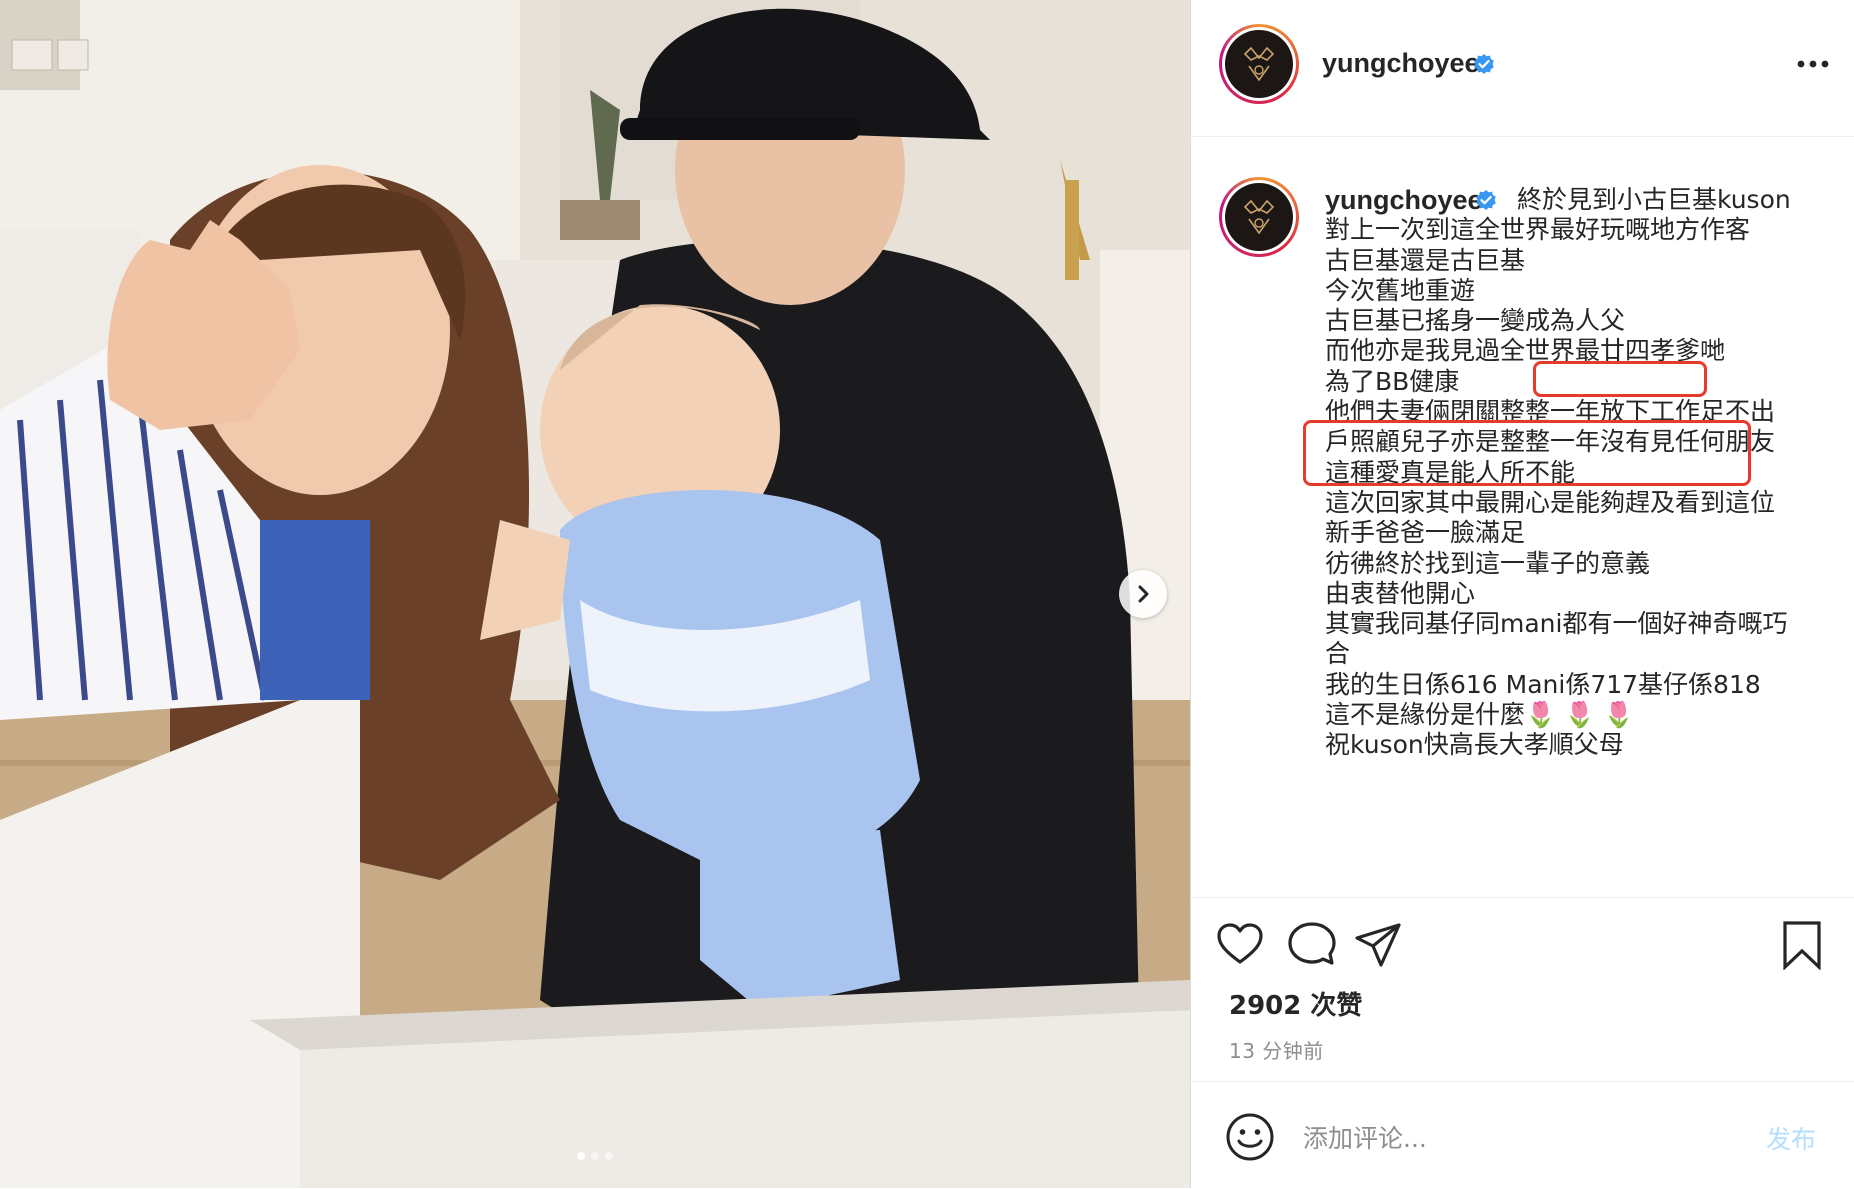 The width and height of the screenshot is (1854, 1189). I want to click on caption-line: 新手爸爸一臉滿足, so click(1425, 533).